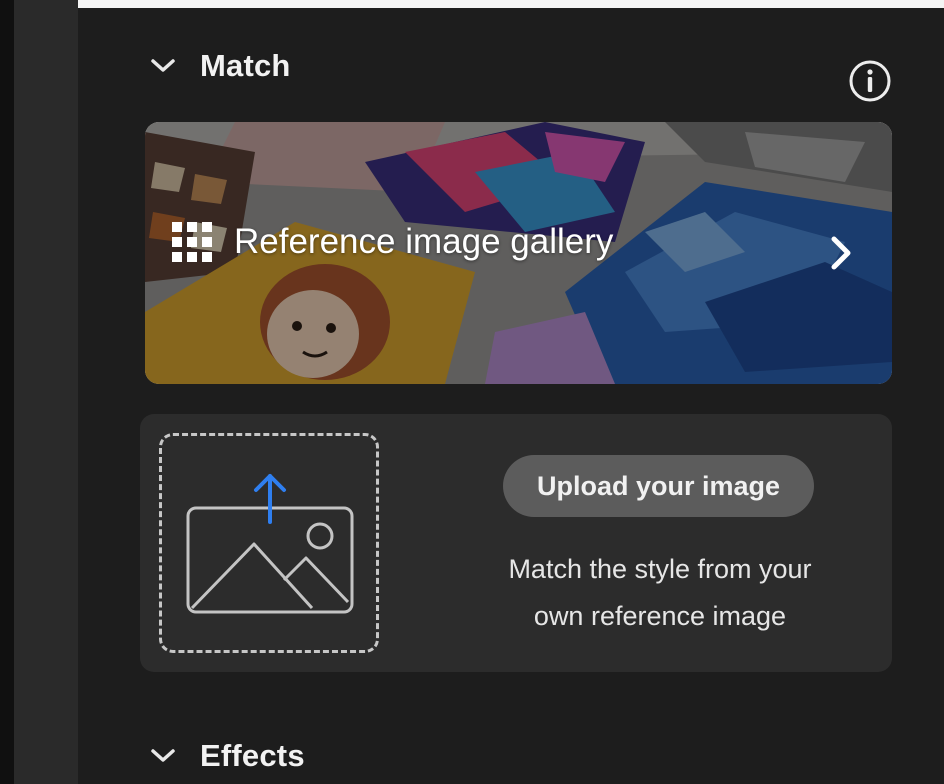 The width and height of the screenshot is (944, 784). I want to click on image-upload-icon, so click(270, 544).